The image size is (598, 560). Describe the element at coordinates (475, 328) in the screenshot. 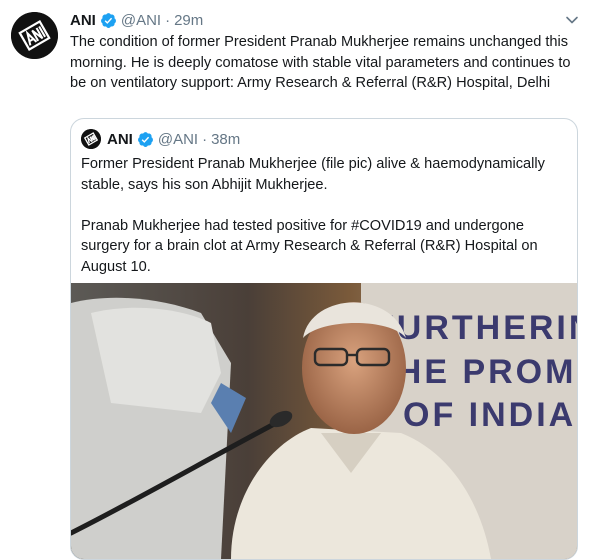

I see `banner-text-line-1: FURTHERIN` at that location.